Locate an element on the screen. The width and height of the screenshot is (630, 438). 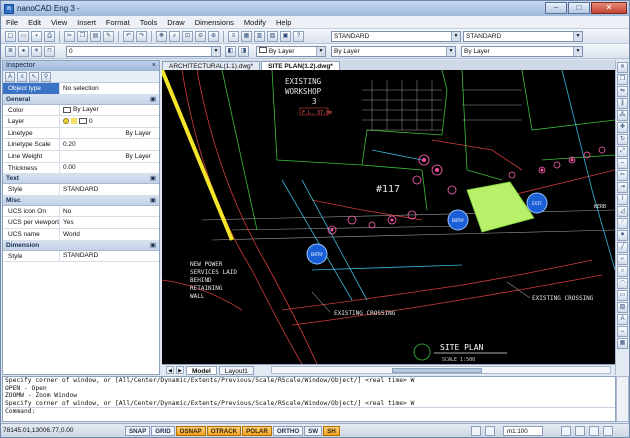
property-row-text-style: Style STANDARD is located at coordinates (81, 190).